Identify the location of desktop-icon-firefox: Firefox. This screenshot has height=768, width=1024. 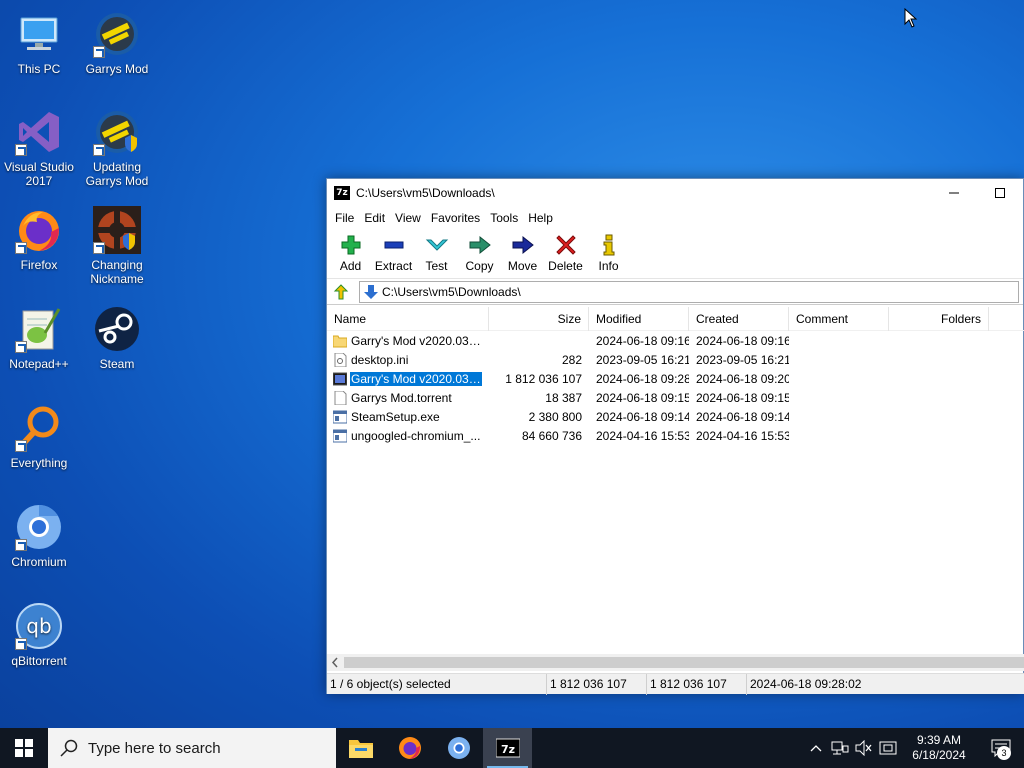
(39, 239).